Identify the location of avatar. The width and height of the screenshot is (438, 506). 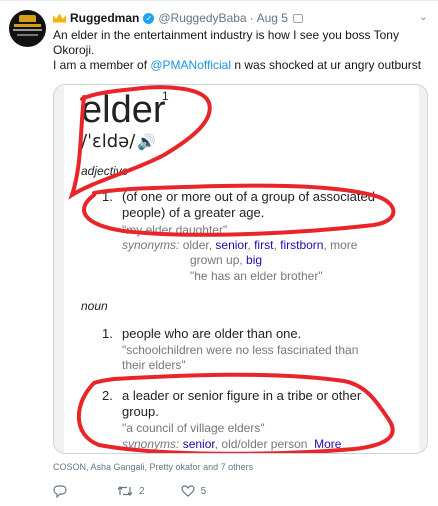
(27, 28).